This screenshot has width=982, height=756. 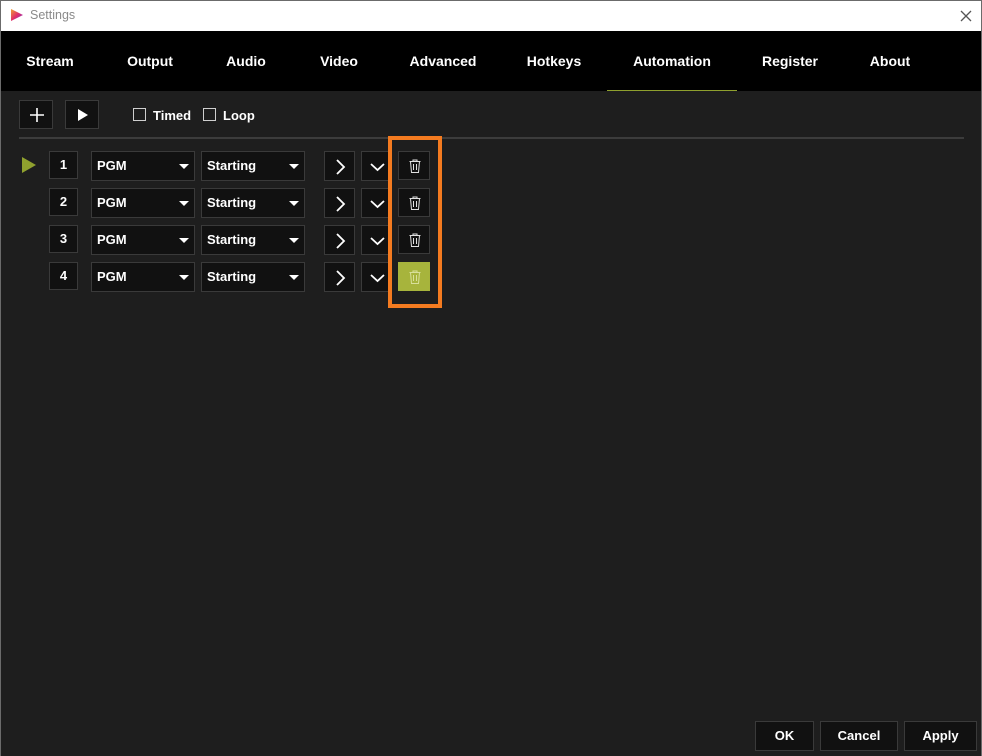 What do you see at coordinates (554, 61) in the screenshot?
I see `tab-hotkeys: Hotkeys` at bounding box center [554, 61].